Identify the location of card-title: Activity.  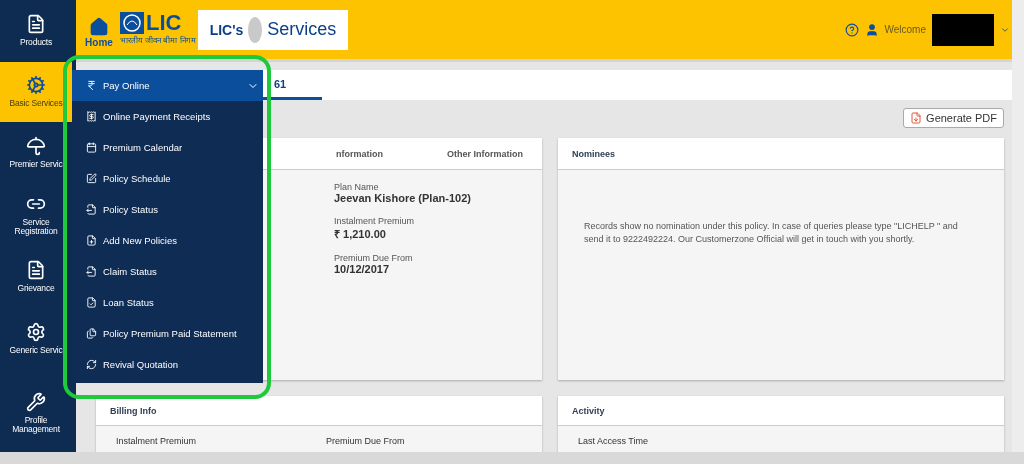
(781, 411).